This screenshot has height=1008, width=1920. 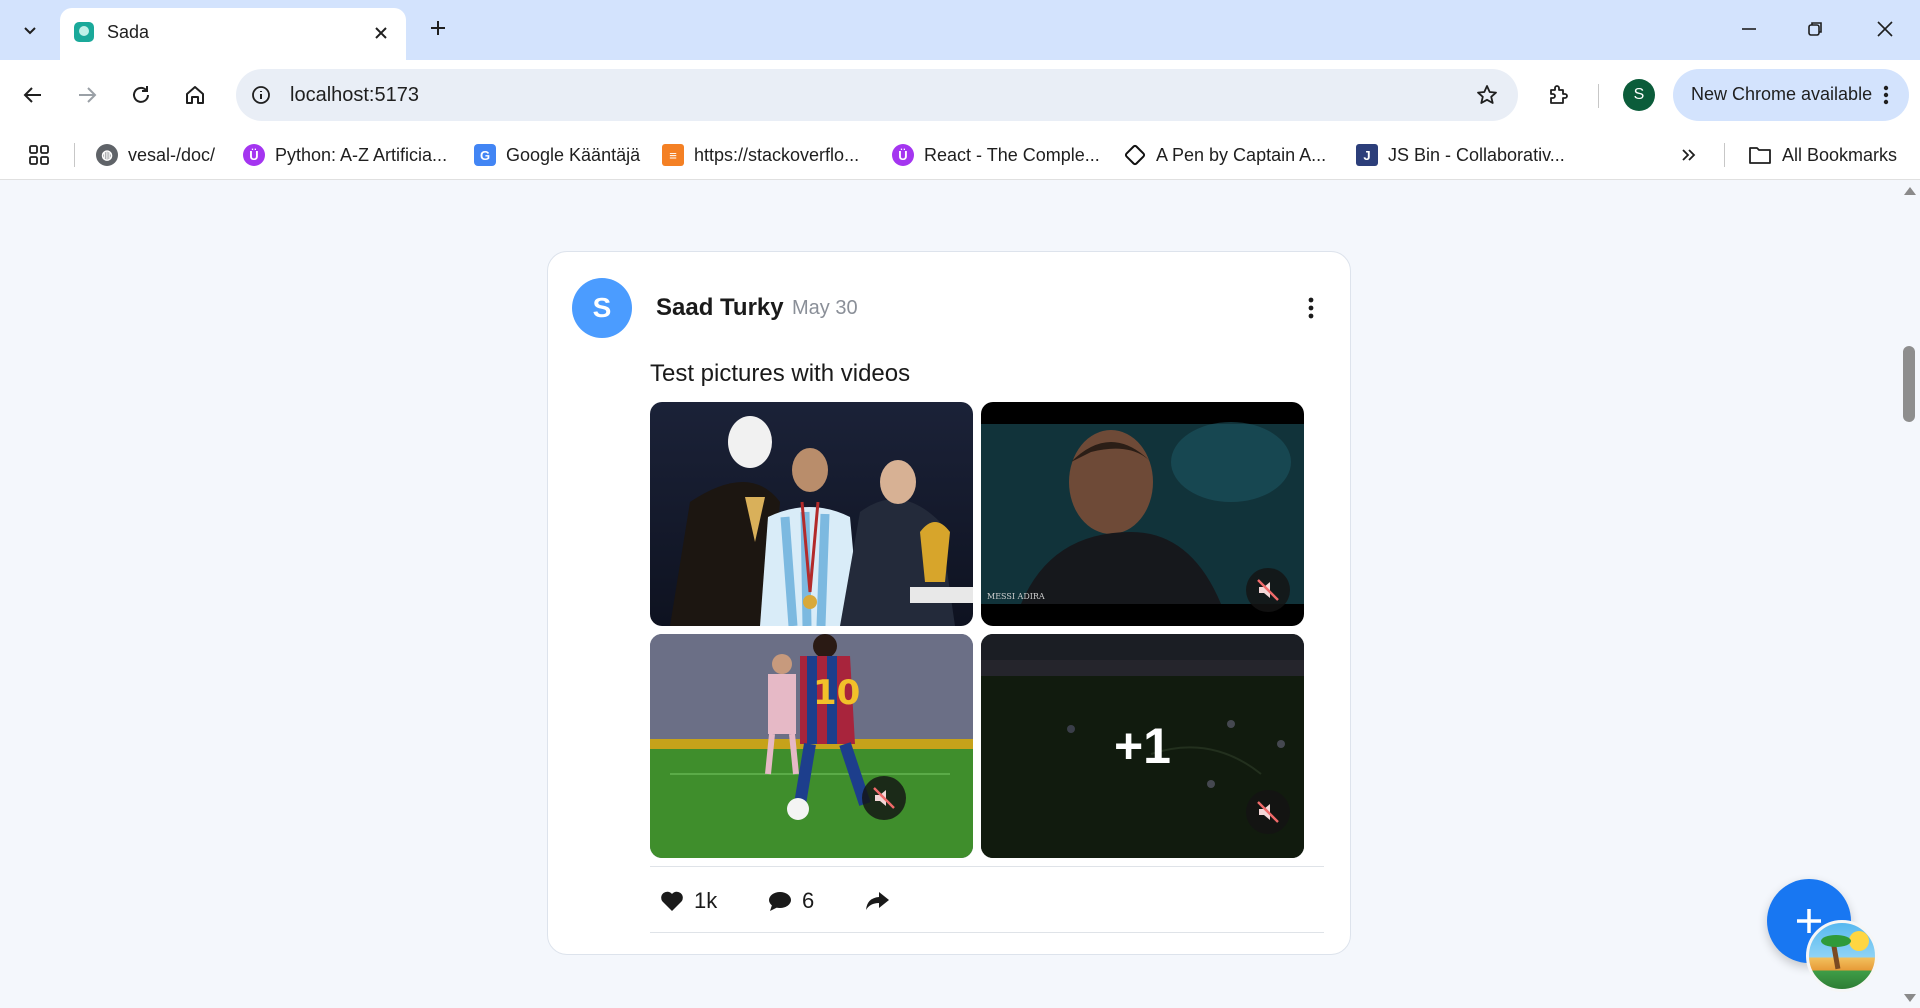 I want to click on chevron-down-icon, so click(x=30, y=31).